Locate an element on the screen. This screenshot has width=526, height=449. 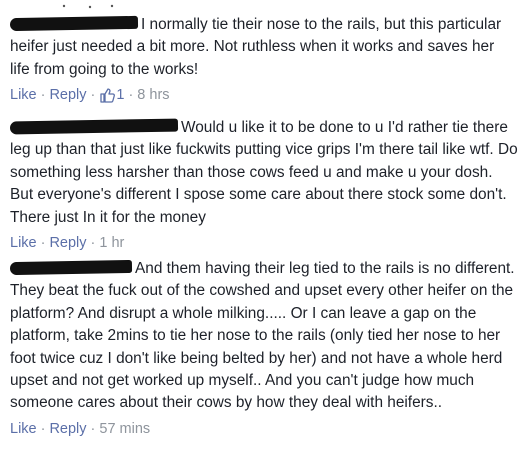
comment-actions: Like · Reply · 1 hr is located at coordinates (67, 243).